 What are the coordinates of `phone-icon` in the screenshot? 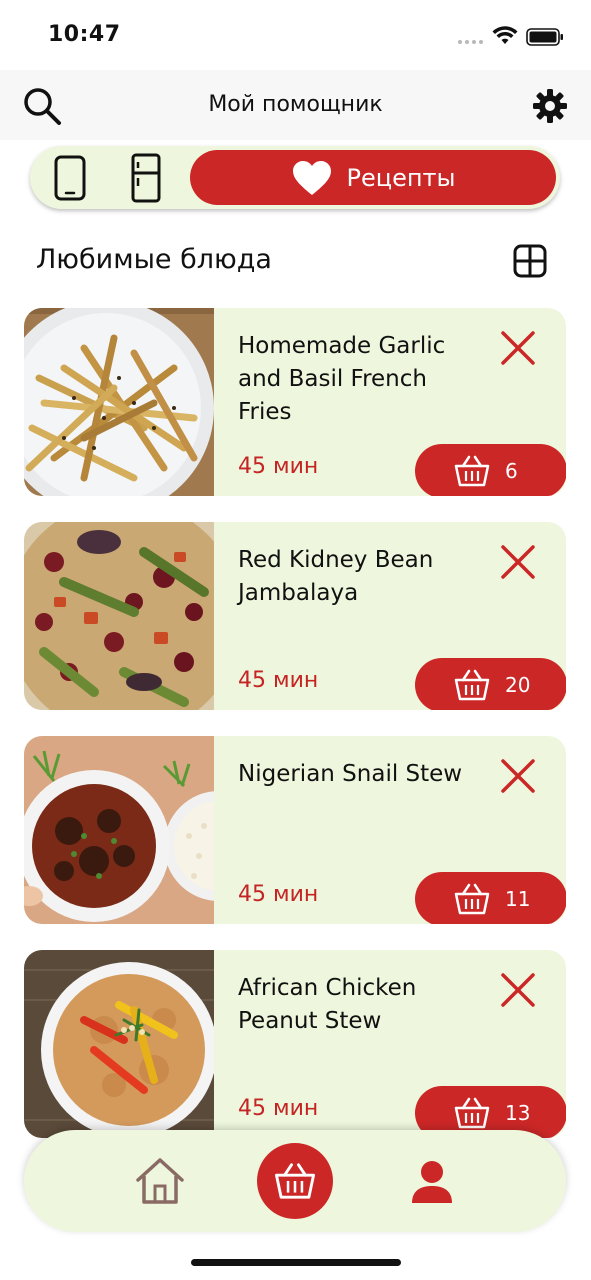 It's located at (70, 178).